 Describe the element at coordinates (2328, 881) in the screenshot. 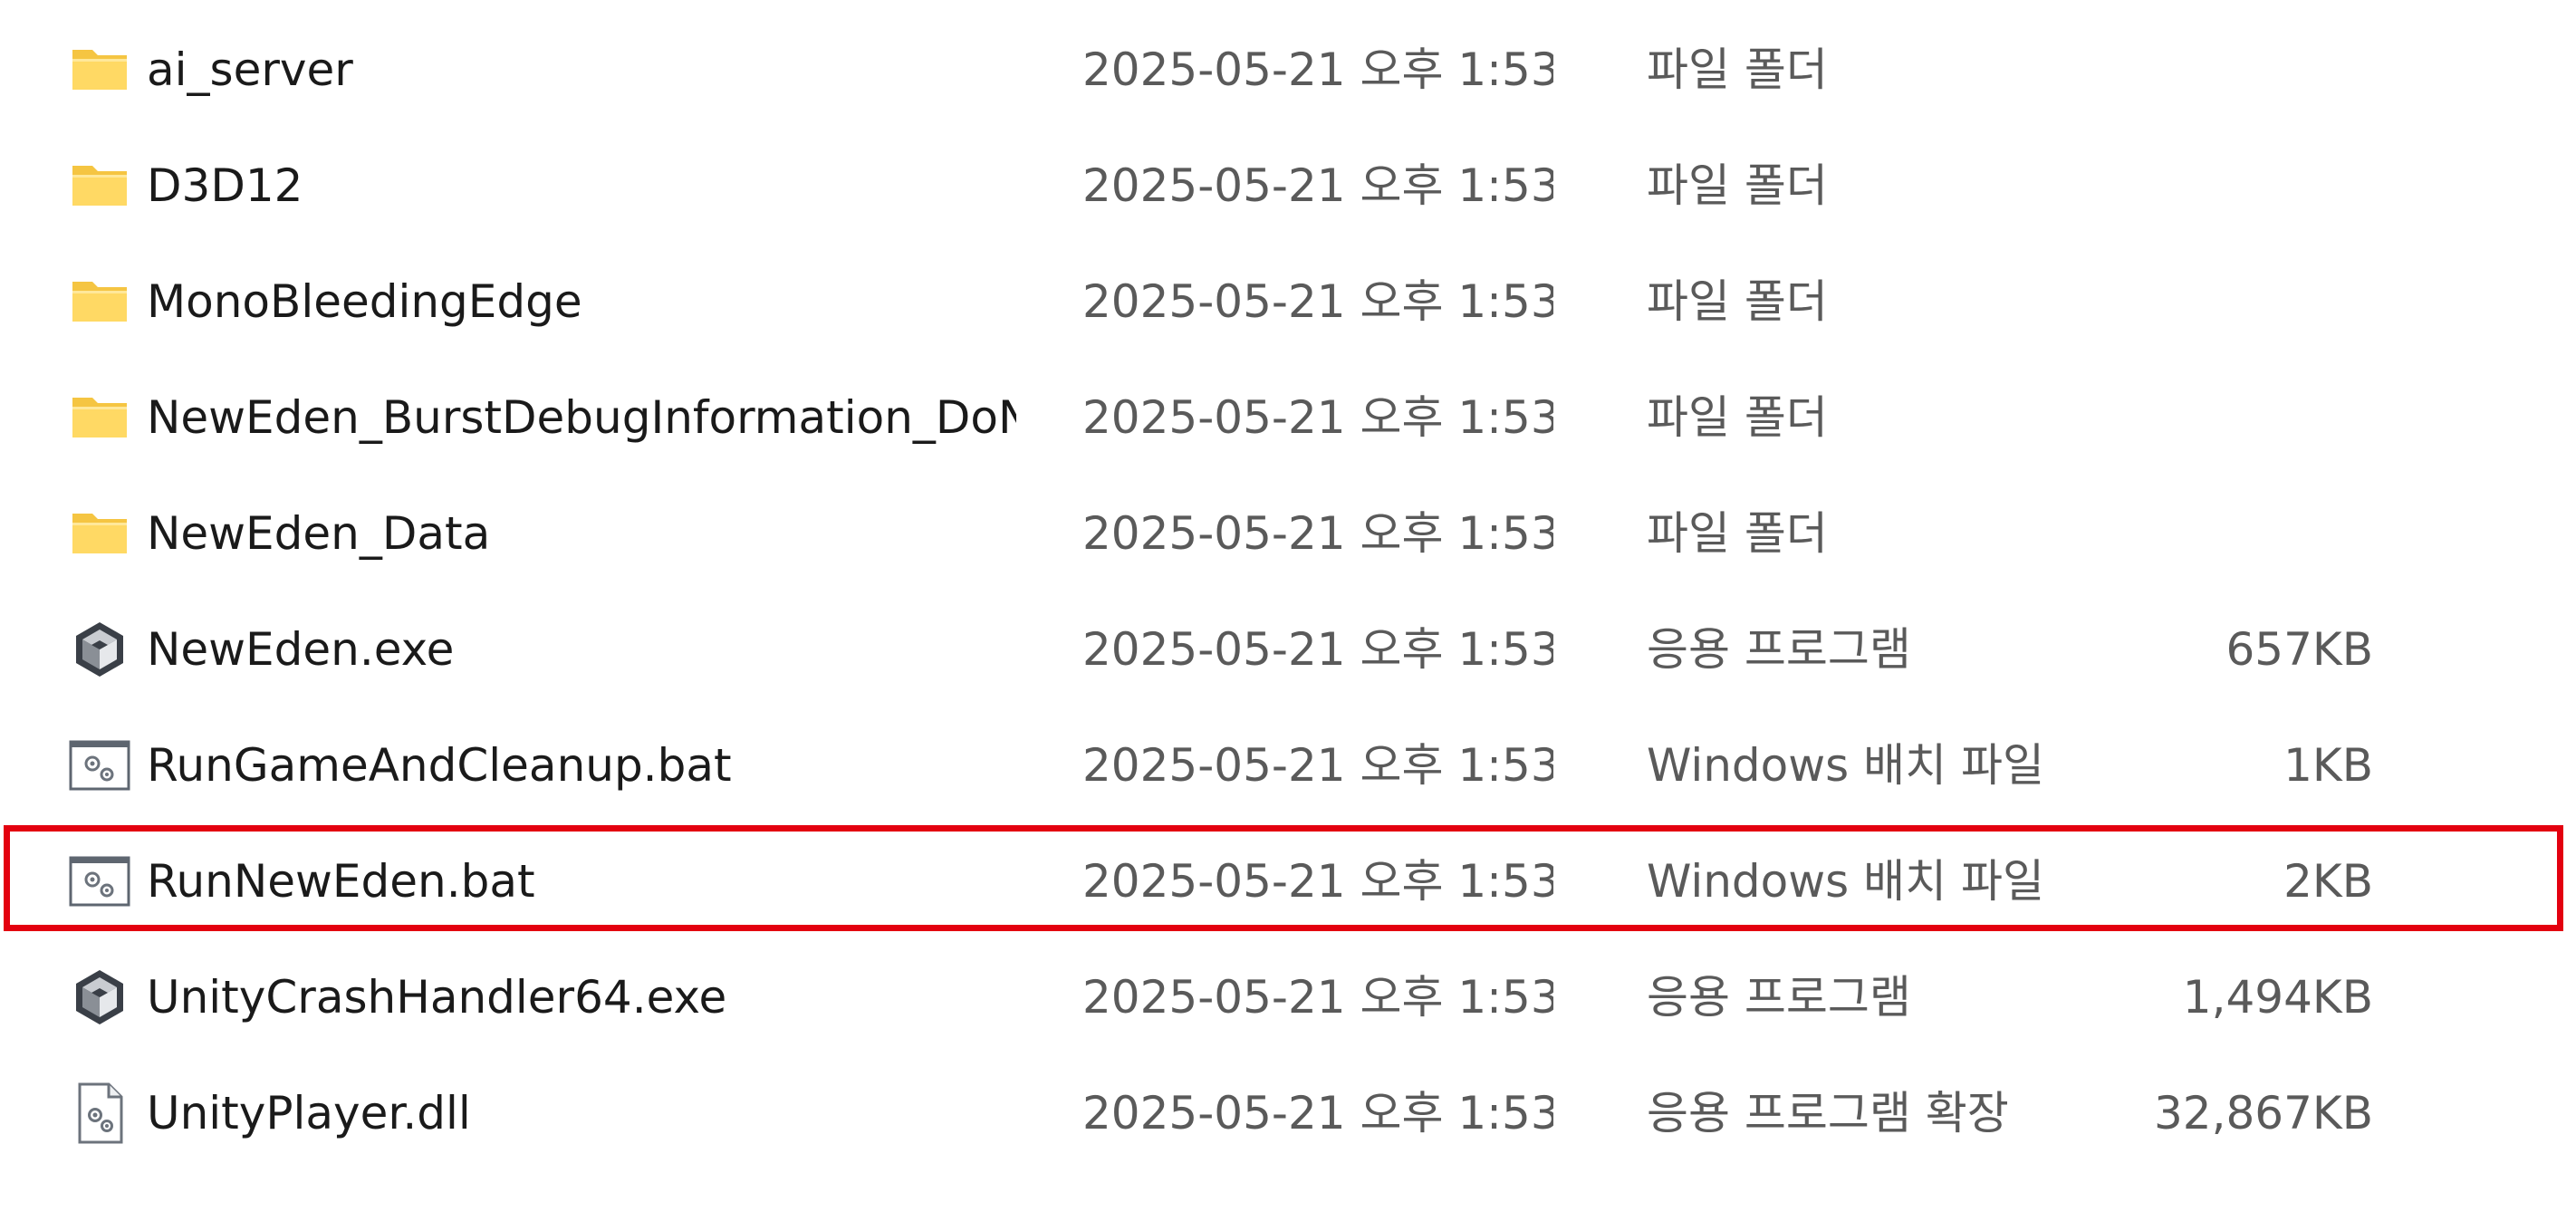

I see `file-size: 2KB` at that location.